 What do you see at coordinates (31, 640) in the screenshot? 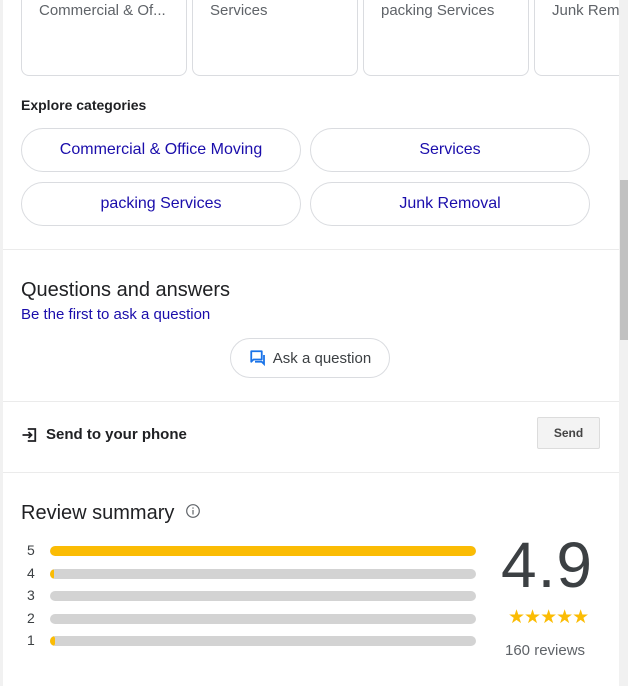
I see `rating-bar-label: 1` at bounding box center [31, 640].